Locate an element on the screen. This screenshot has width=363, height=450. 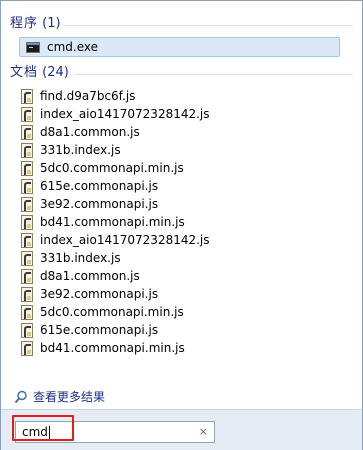
documents-header-name: 文档 is located at coordinates (24, 72).